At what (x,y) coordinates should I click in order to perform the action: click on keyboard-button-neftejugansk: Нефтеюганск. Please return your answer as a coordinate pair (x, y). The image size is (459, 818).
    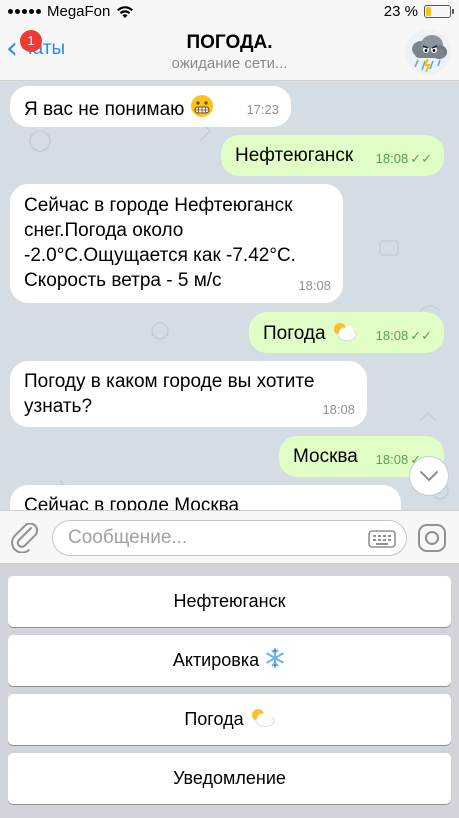
    Looking at the image, I should click on (229, 601).